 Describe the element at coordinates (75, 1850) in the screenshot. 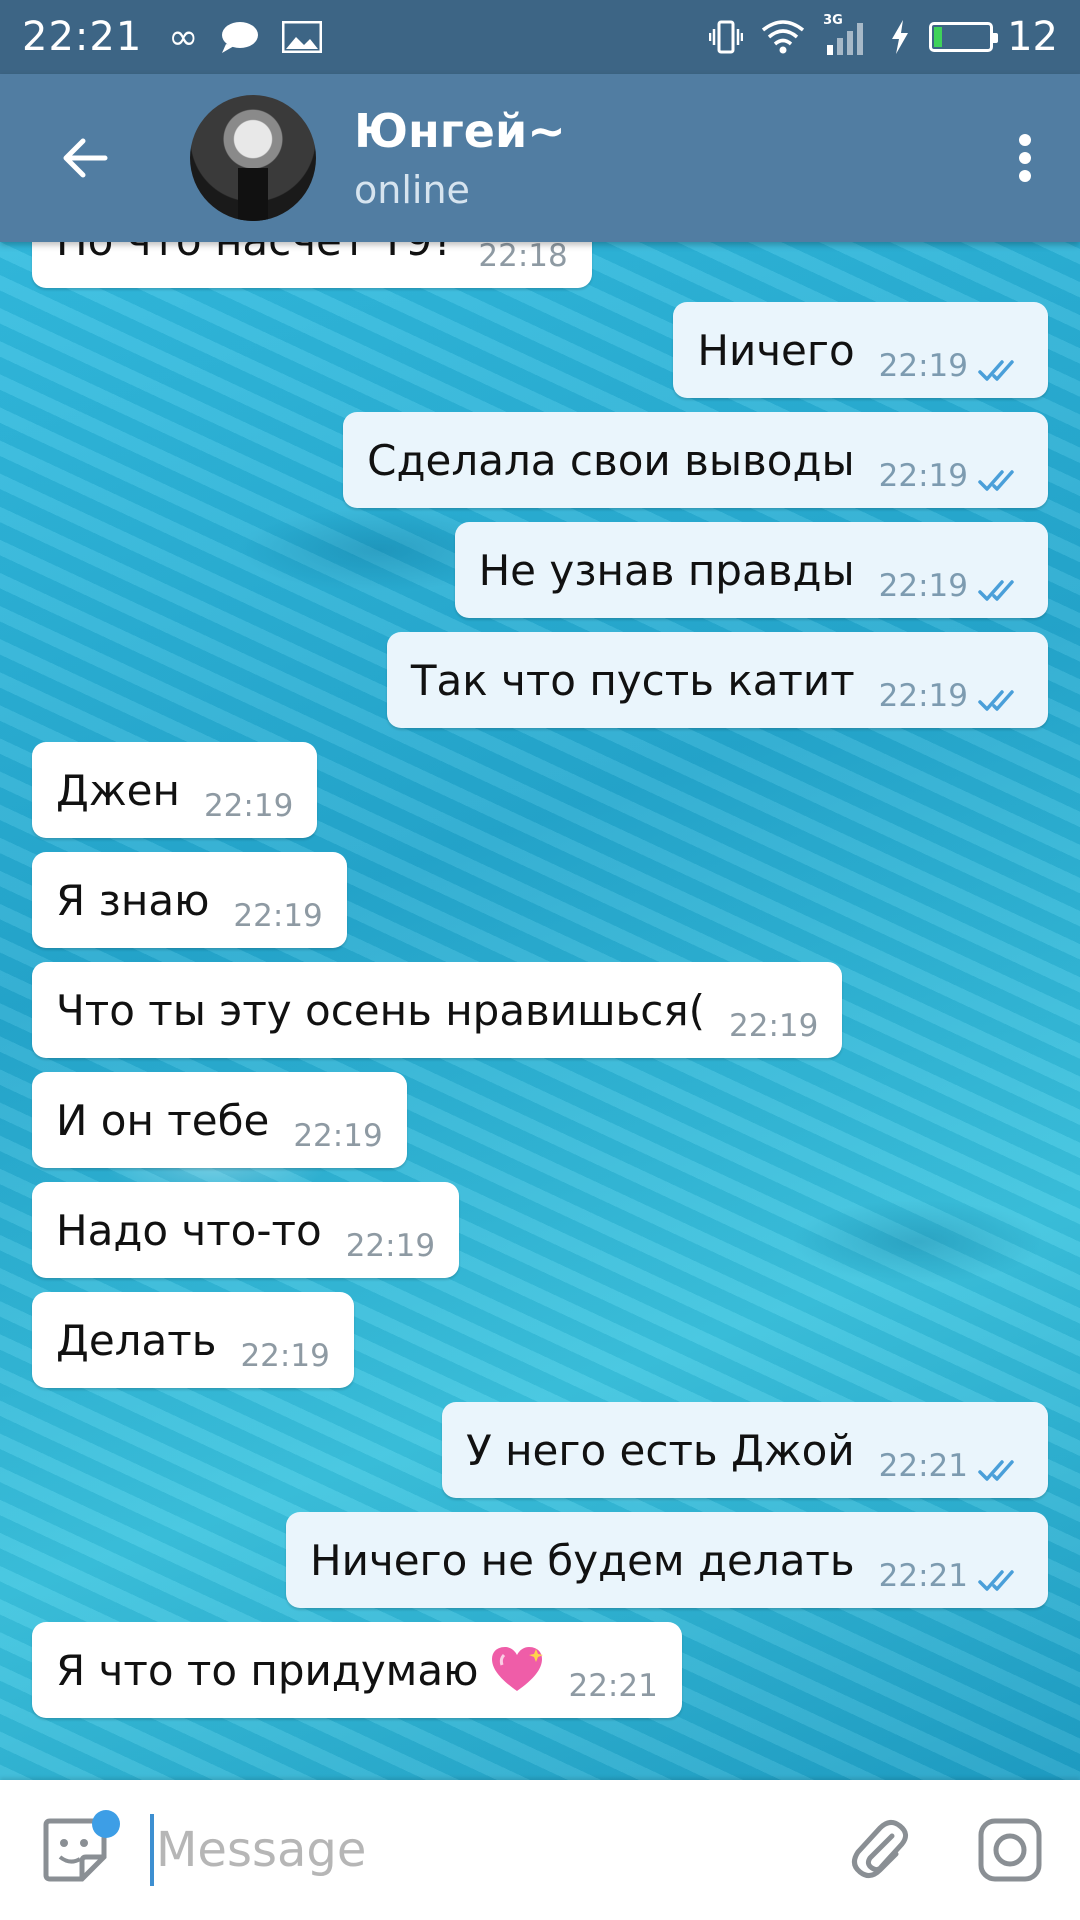

I see `sticker-button` at that location.